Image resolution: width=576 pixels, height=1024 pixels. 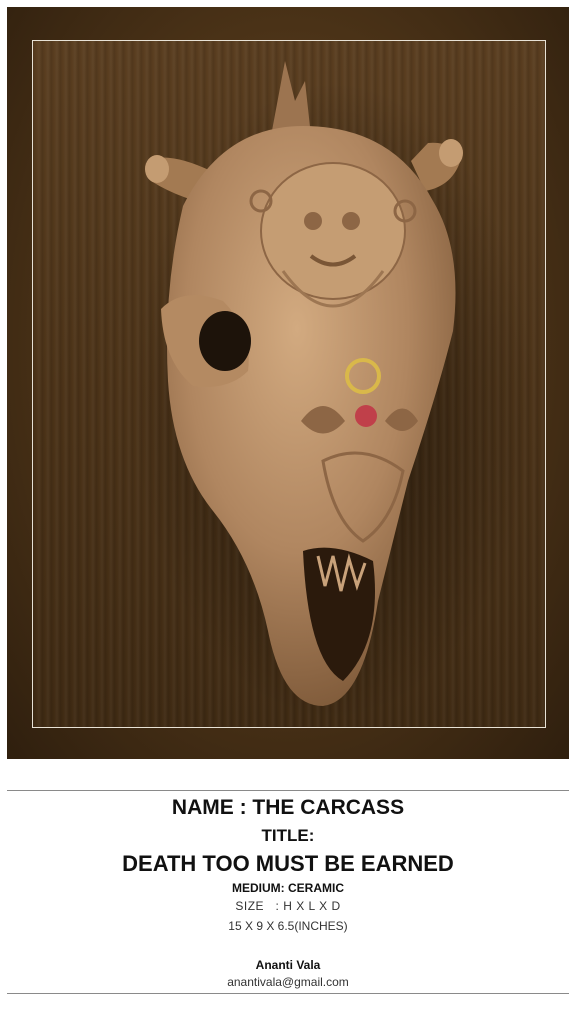 What do you see at coordinates (288, 790) in the screenshot?
I see `top-divider` at bounding box center [288, 790].